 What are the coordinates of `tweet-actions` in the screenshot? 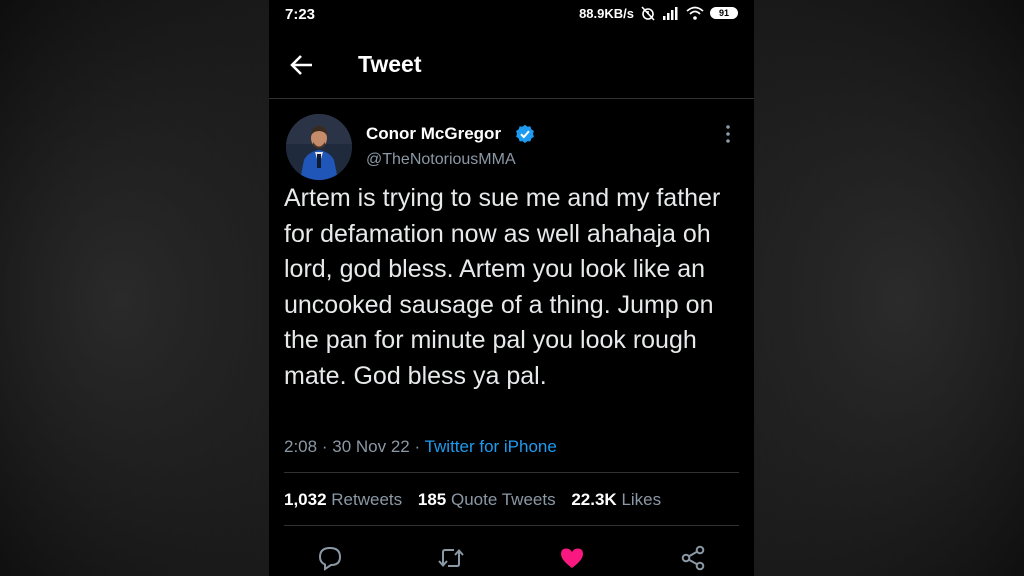 It's located at (511, 558).